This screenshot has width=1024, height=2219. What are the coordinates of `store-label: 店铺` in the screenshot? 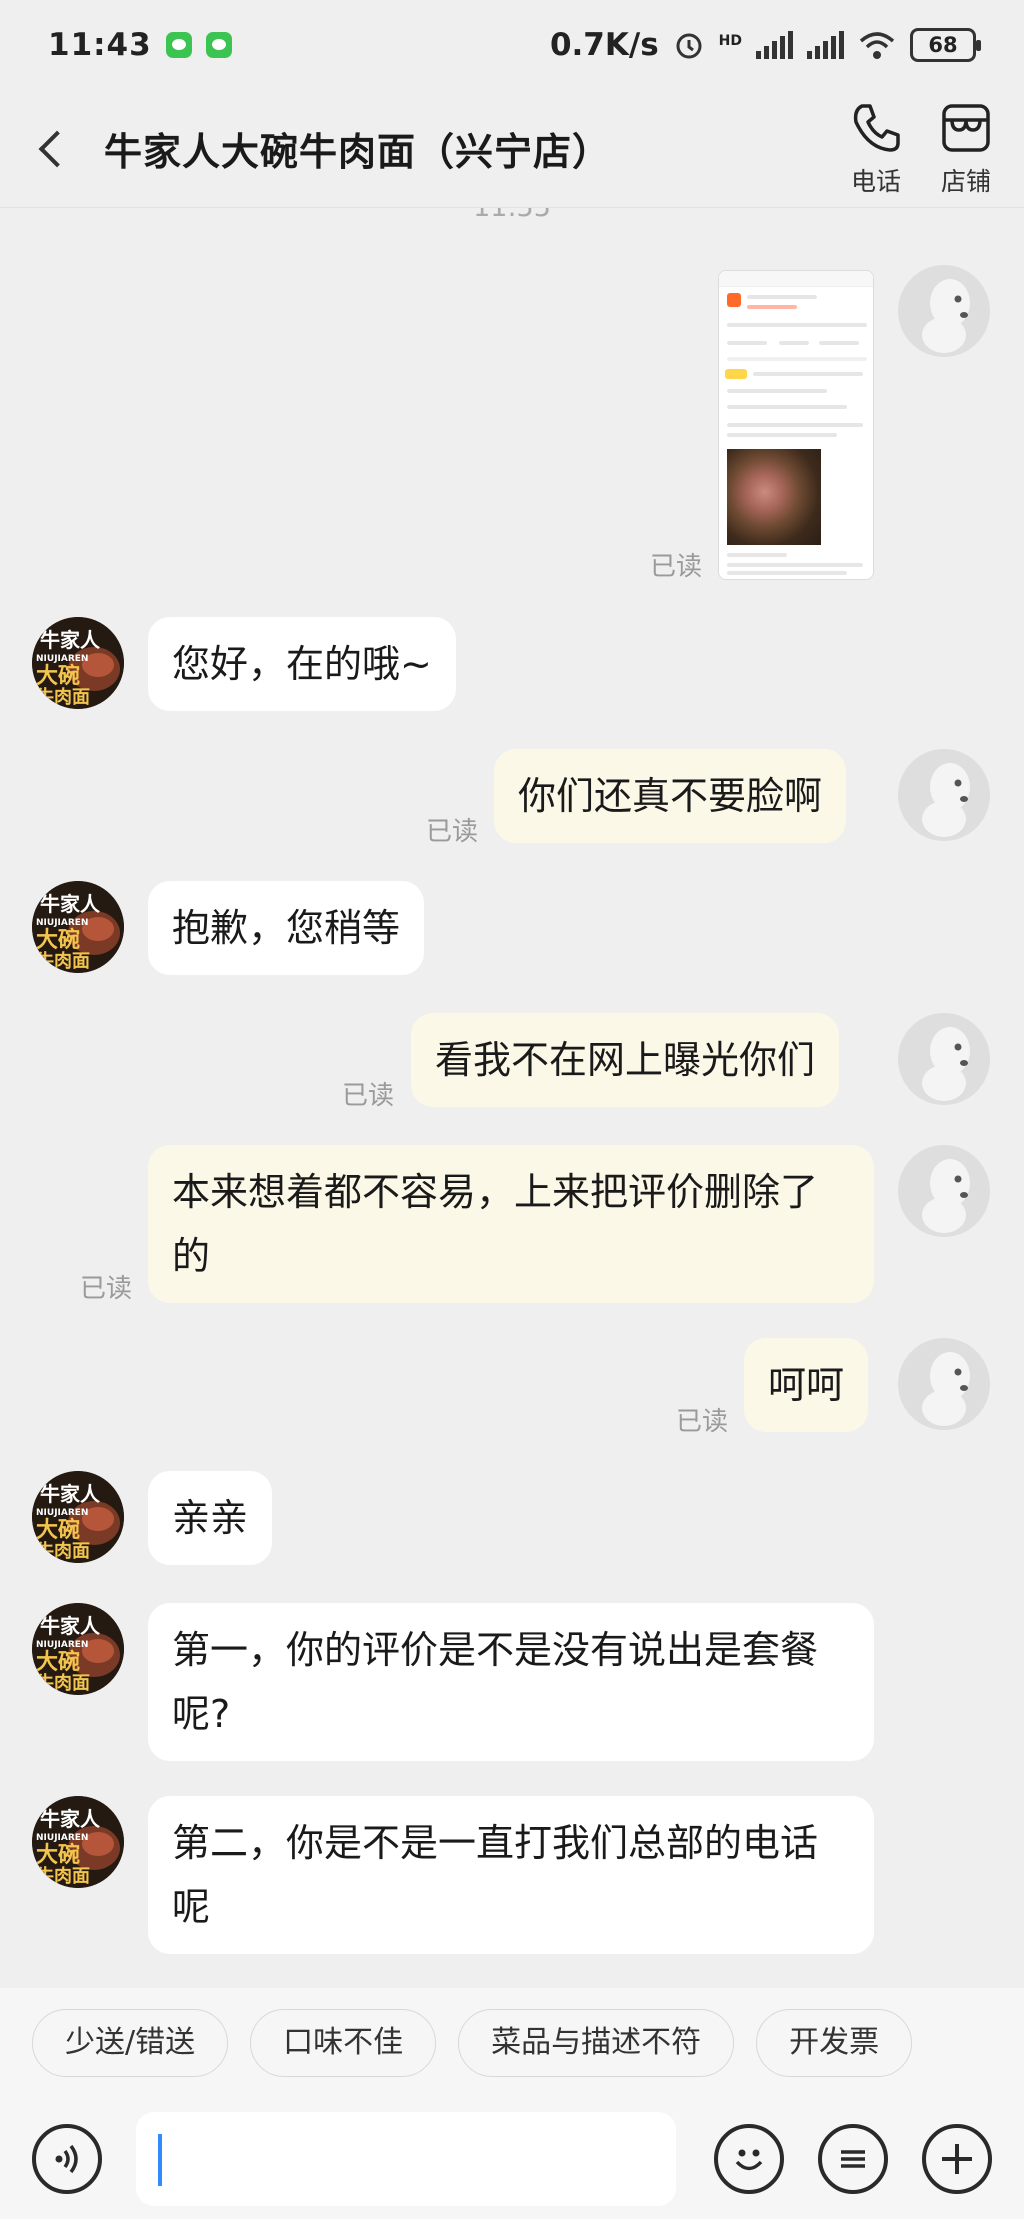 It's located at (965, 181).